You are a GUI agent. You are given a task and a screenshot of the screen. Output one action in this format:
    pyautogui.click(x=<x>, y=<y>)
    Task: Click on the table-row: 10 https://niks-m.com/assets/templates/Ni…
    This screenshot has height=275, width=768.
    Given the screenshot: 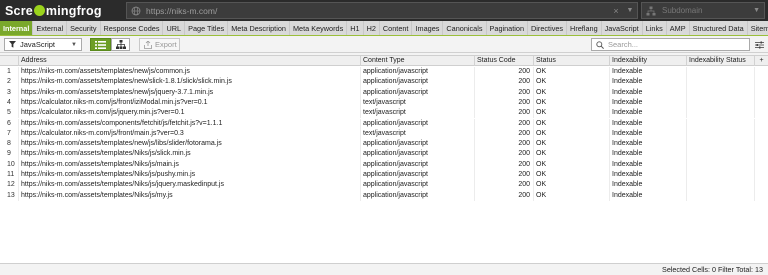 What is the action you would take?
    pyautogui.click(x=384, y=164)
    